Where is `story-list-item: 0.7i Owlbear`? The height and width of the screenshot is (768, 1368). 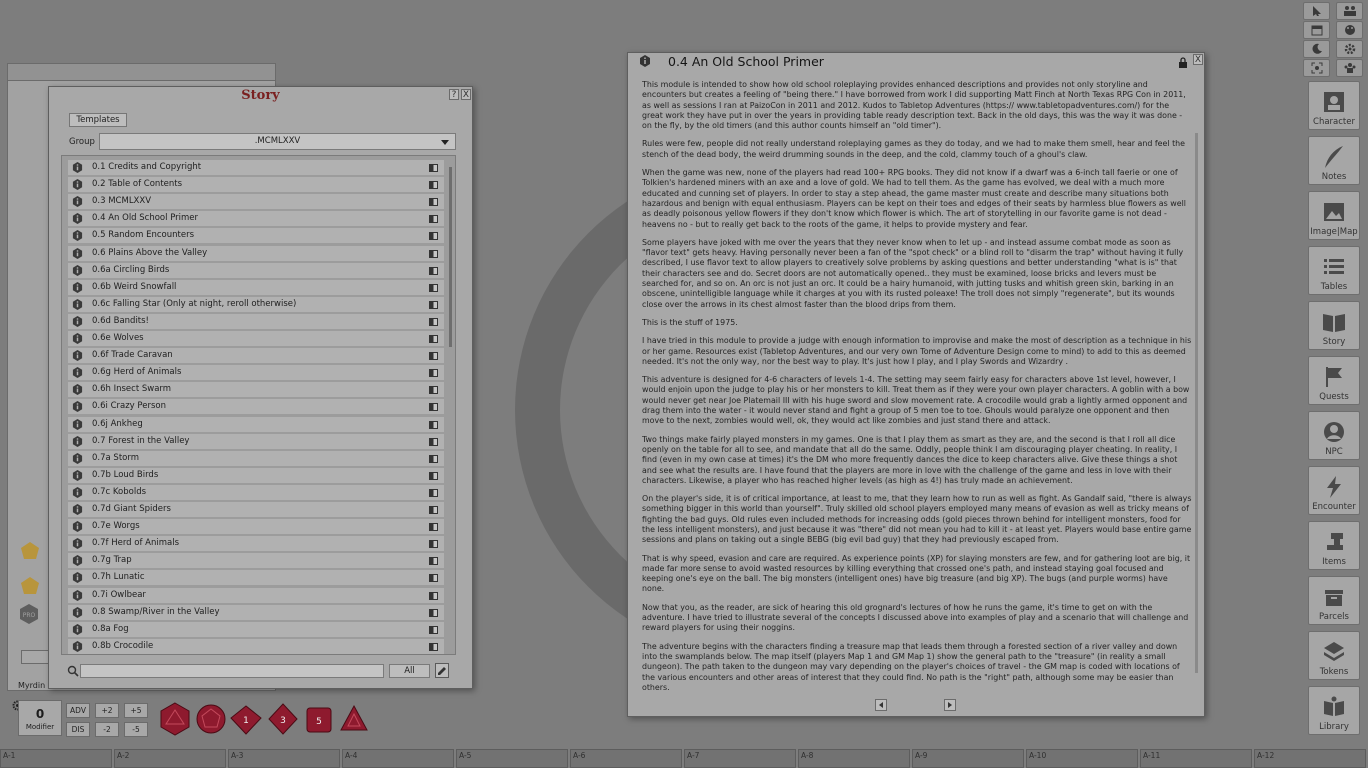
story-list-item: 0.7i Owlbear is located at coordinates (256, 595).